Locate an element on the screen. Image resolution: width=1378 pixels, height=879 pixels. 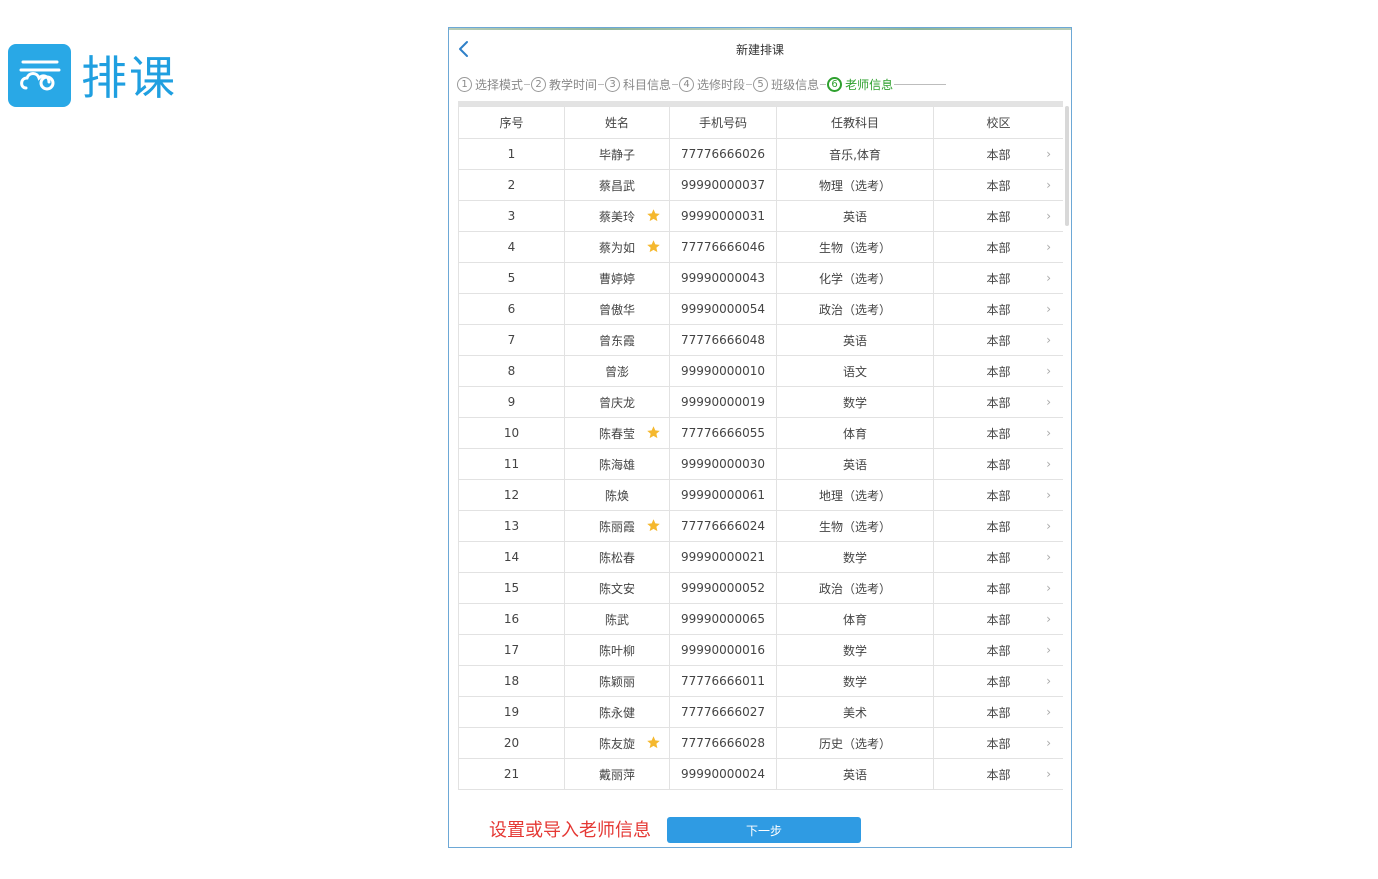
step-2: 2 教学时间 is located at coordinates (564, 84).